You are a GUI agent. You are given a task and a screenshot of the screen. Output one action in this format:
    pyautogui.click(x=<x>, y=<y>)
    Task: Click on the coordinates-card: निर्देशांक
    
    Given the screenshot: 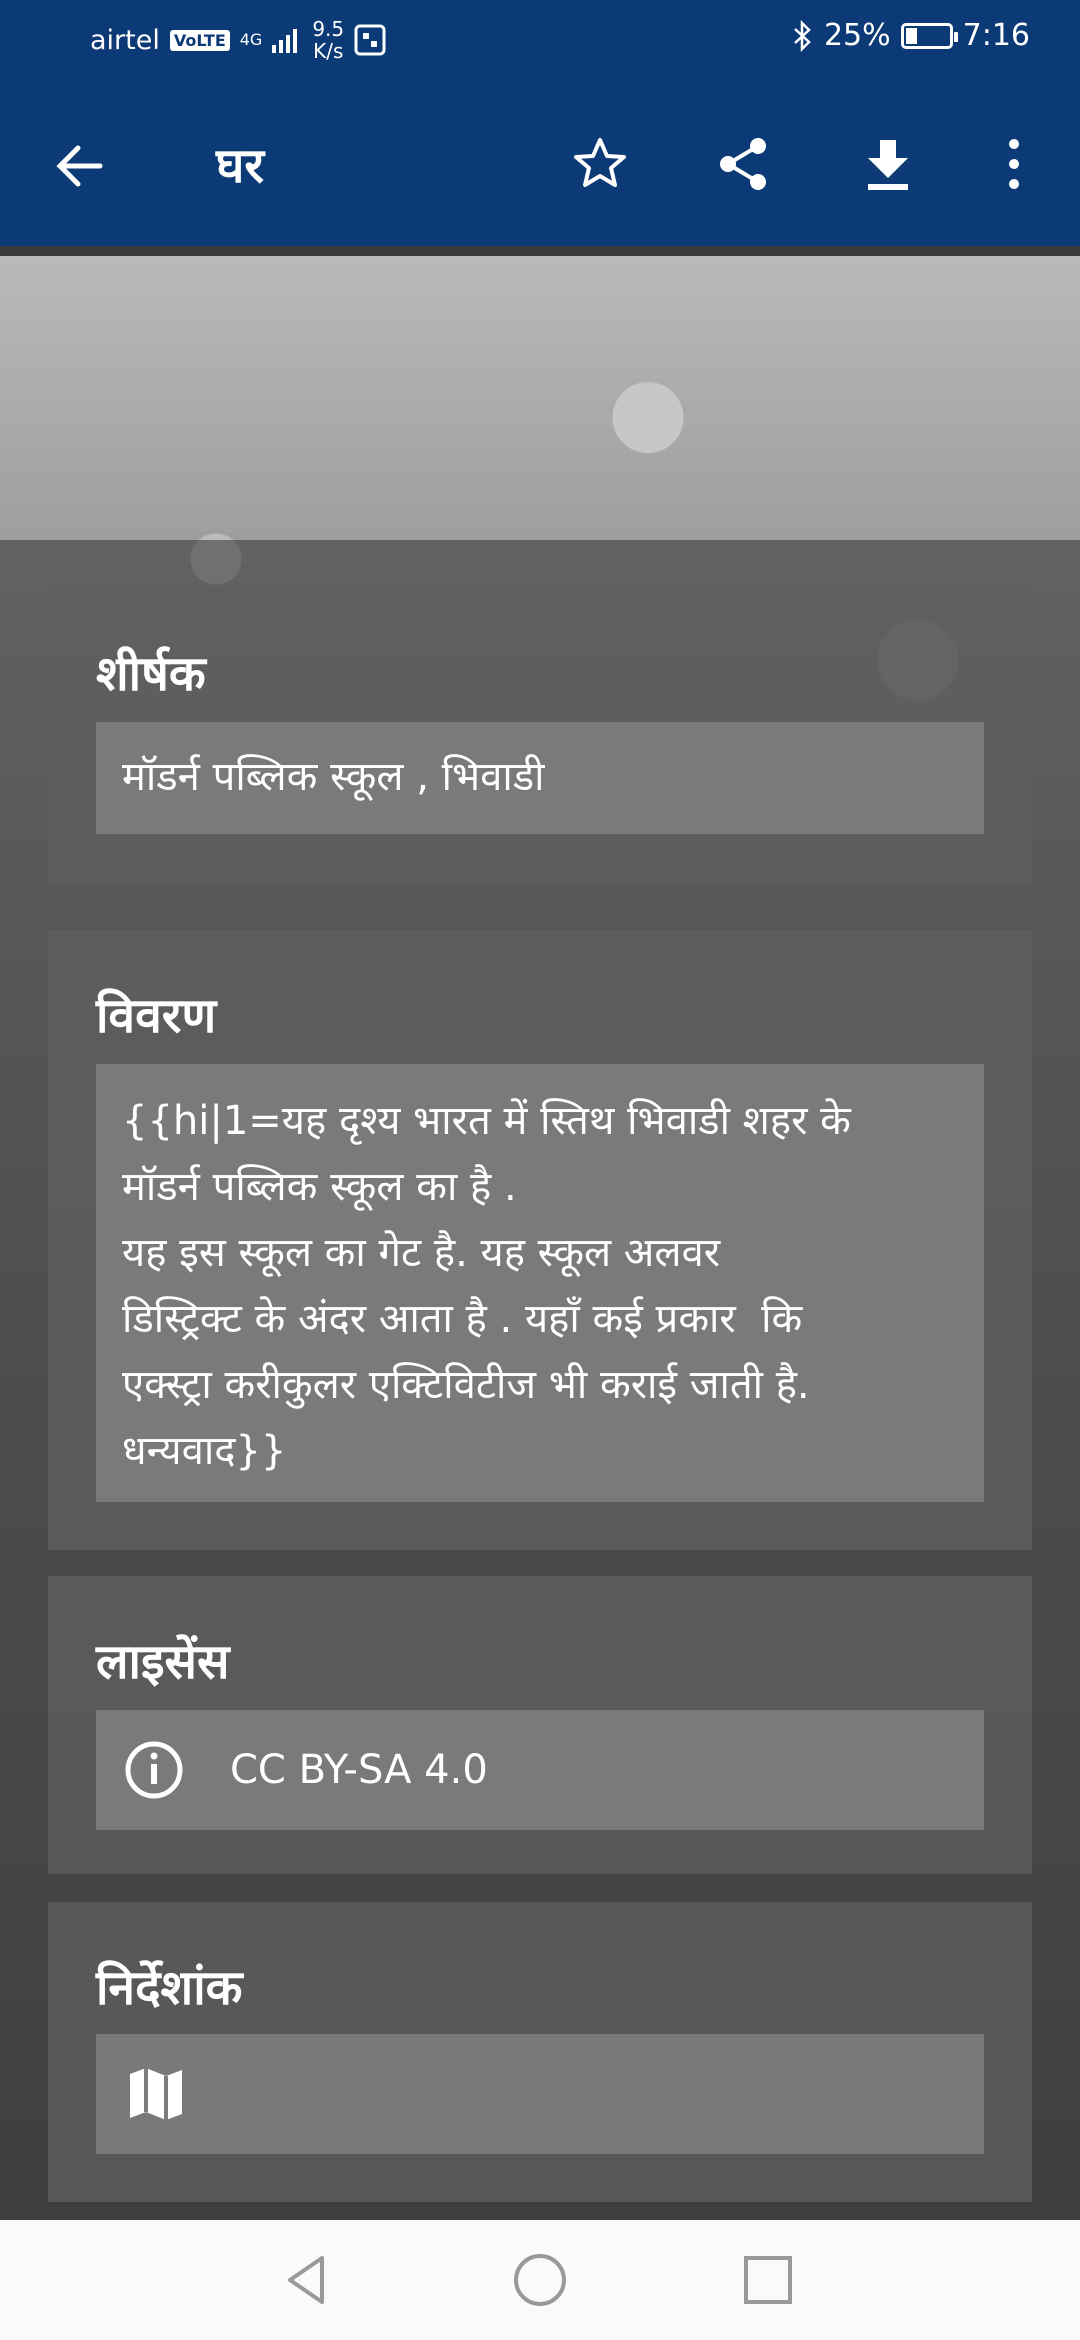 What is the action you would take?
    pyautogui.click(x=540, y=2052)
    